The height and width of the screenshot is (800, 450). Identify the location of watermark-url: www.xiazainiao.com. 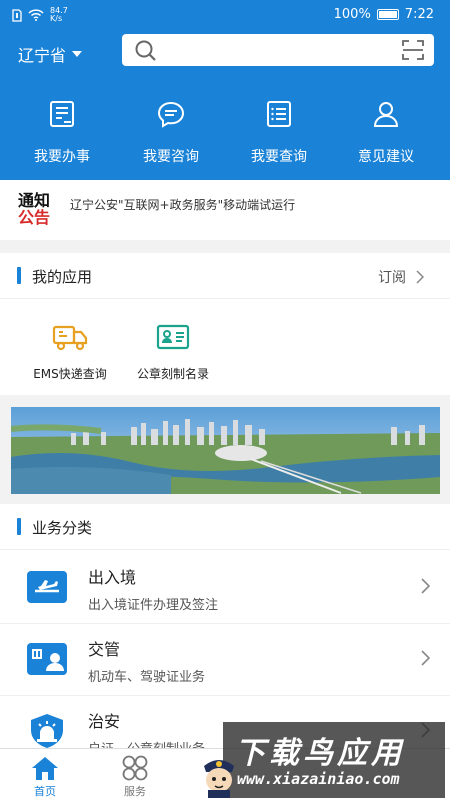
(318, 779).